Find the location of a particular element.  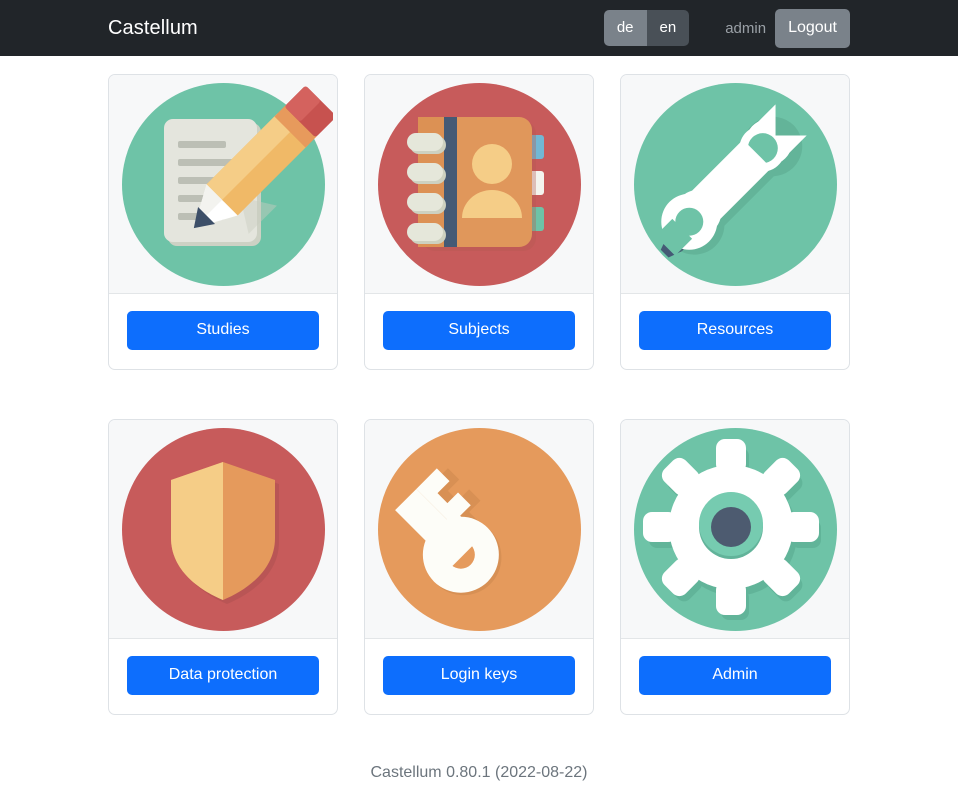

card-subjects: Subjects is located at coordinates (479, 222).